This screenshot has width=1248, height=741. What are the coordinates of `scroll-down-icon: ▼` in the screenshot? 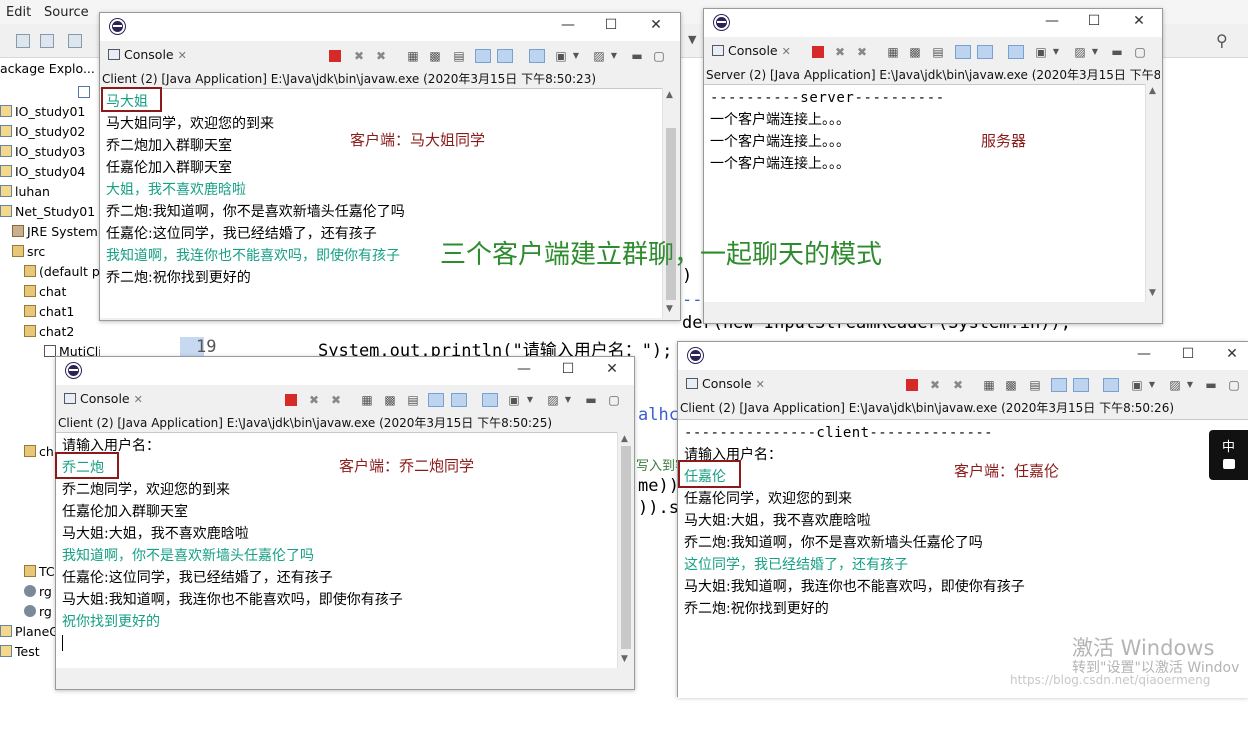 It's located at (1152, 293).